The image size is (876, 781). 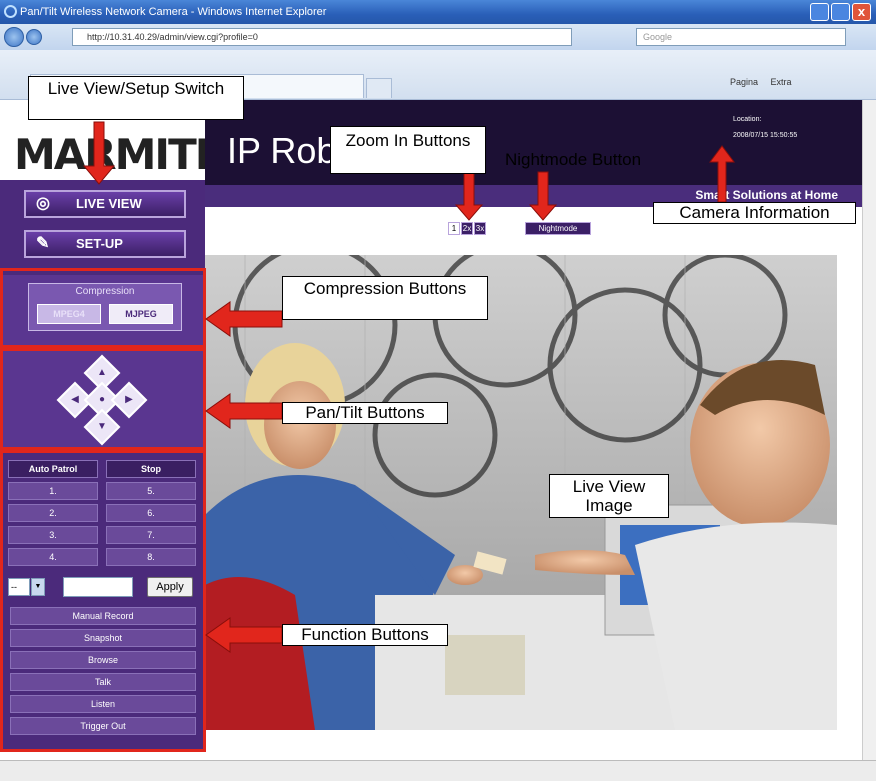 I want to click on callout-live-view-image: Live View Image, so click(x=609, y=496).